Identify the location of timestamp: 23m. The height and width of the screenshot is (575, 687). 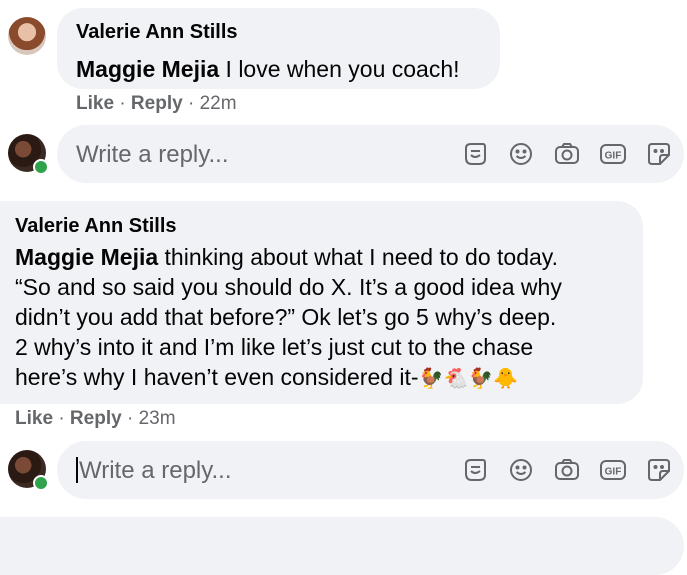
(157, 418).